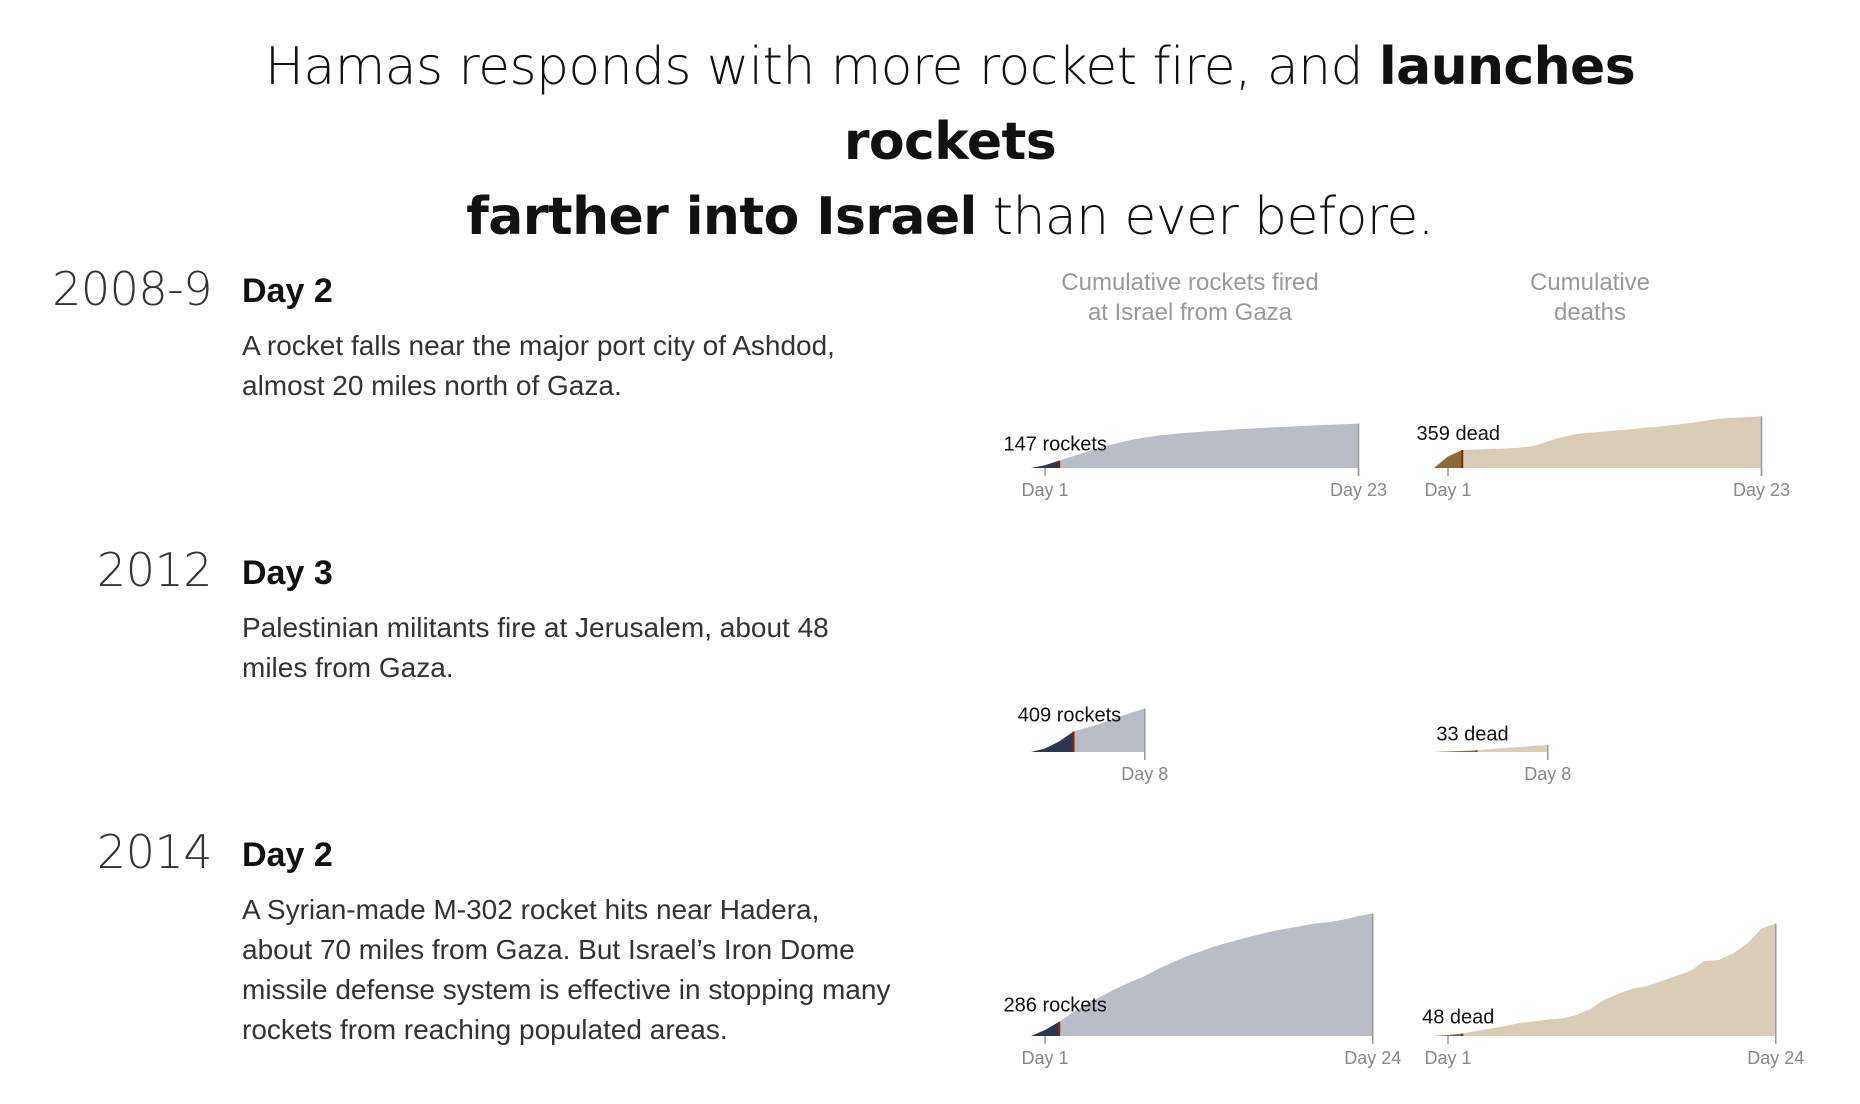  What do you see at coordinates (1472, 734) in the screenshot?
I see `value-annotation: 33 dead` at bounding box center [1472, 734].